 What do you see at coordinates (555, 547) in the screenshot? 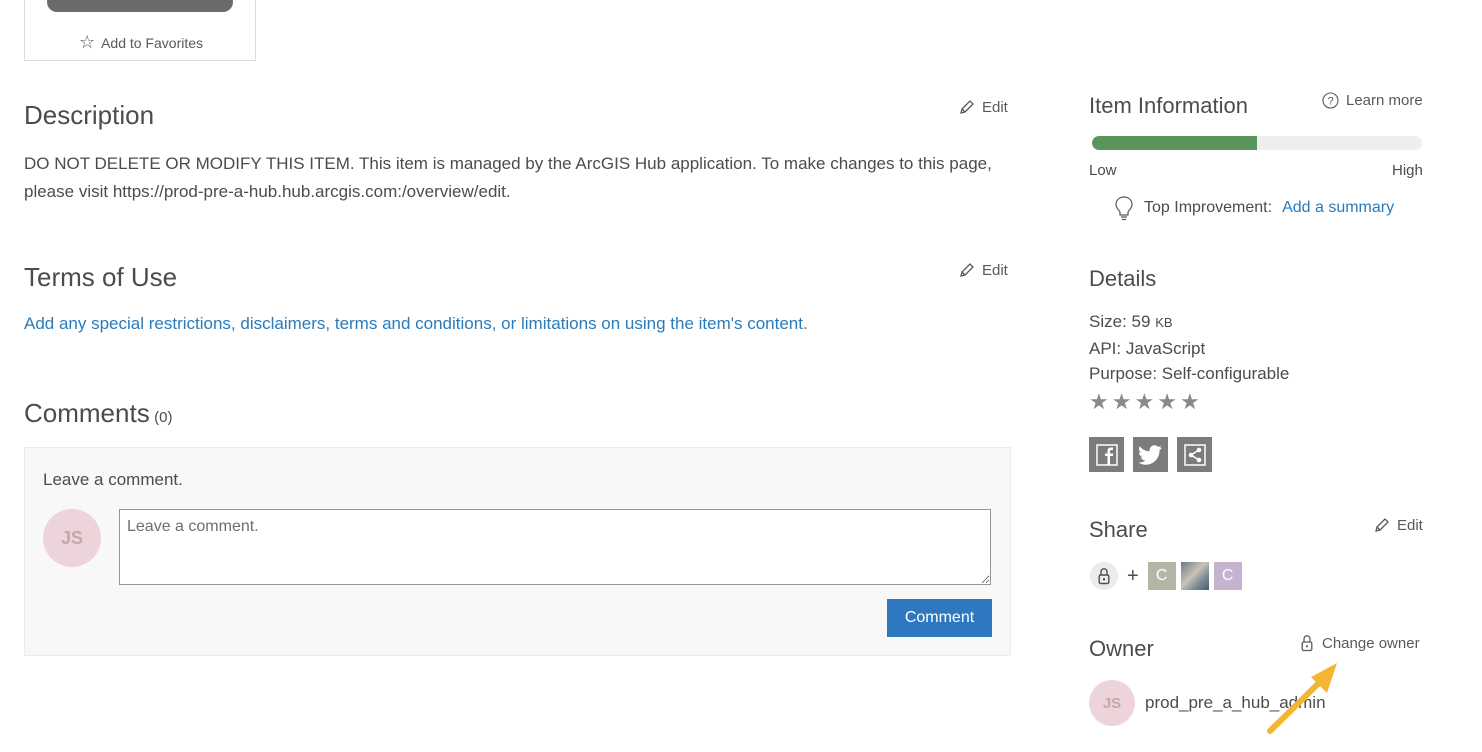
I see `comment-input` at bounding box center [555, 547].